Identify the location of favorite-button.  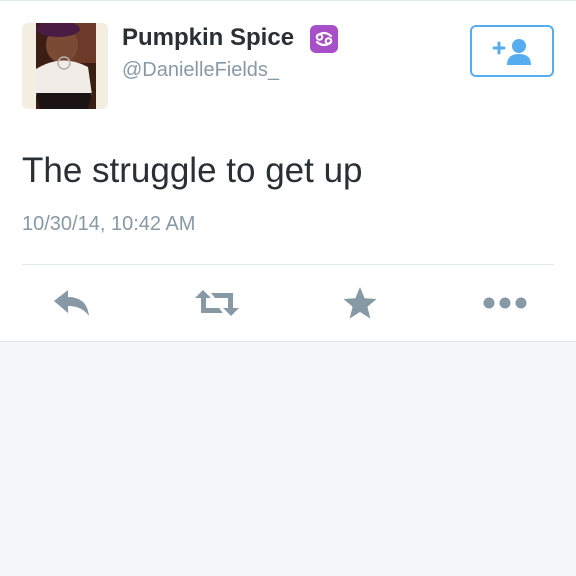
(360, 303).